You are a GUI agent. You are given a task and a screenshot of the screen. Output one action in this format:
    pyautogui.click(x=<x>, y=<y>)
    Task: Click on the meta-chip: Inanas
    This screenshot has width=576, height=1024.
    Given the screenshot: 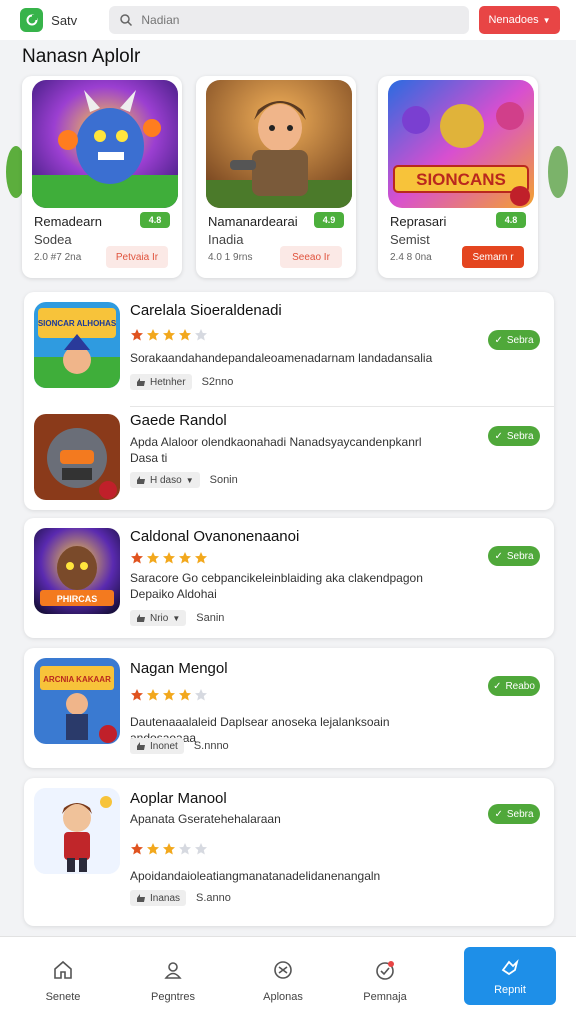 What is the action you would take?
    pyautogui.click(x=158, y=898)
    